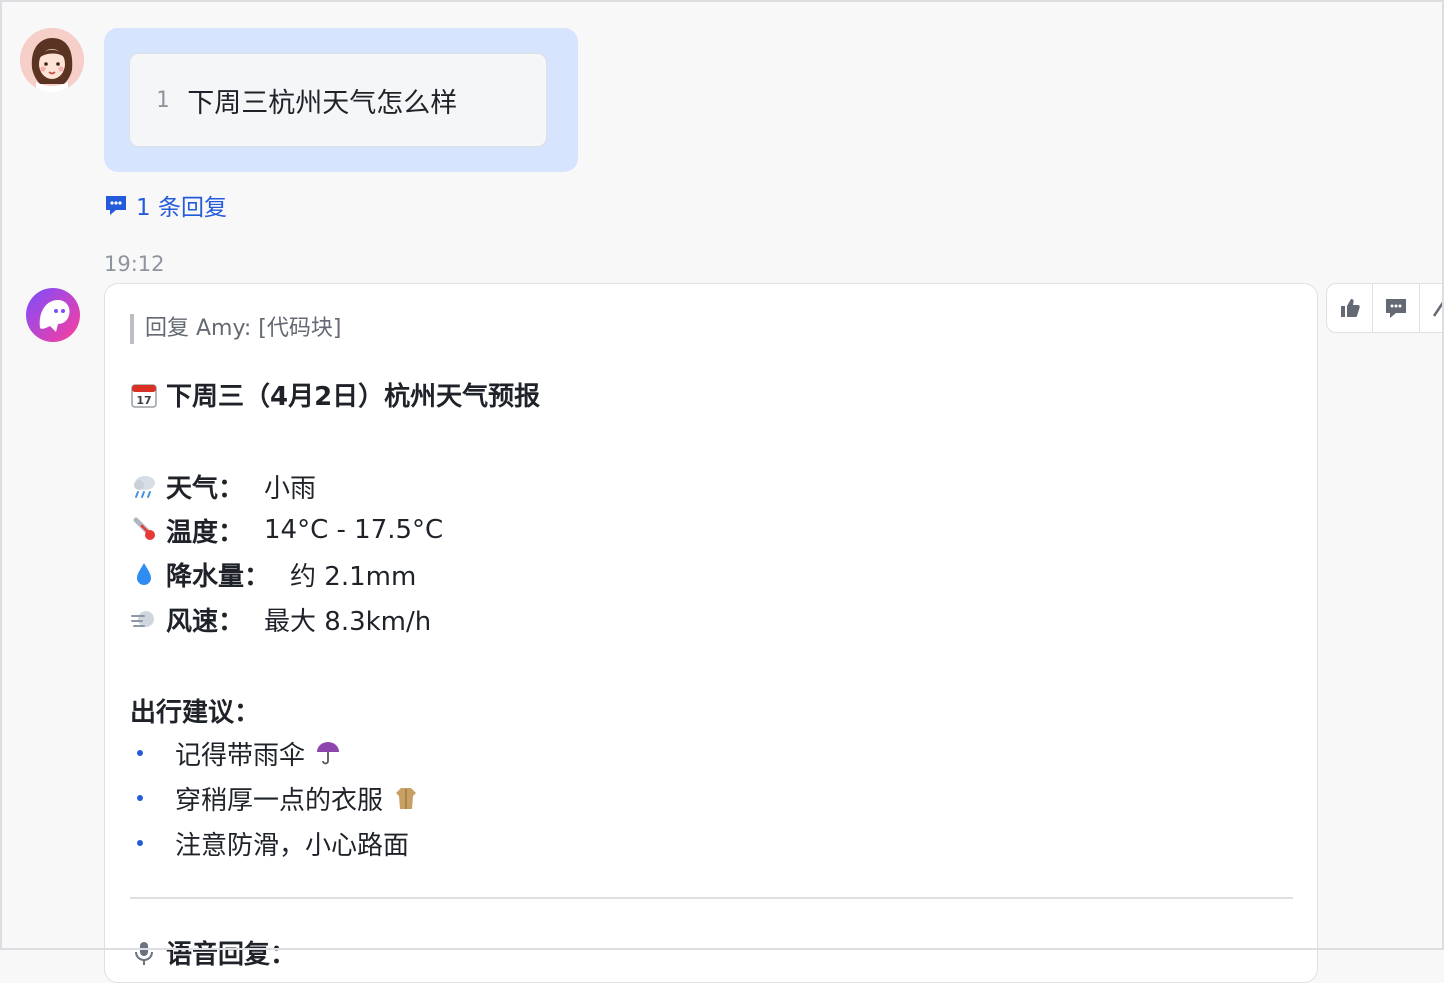 This screenshot has width=1444, height=983. What do you see at coordinates (144, 487) in the screenshot?
I see `rain-cloud-icon` at bounding box center [144, 487].